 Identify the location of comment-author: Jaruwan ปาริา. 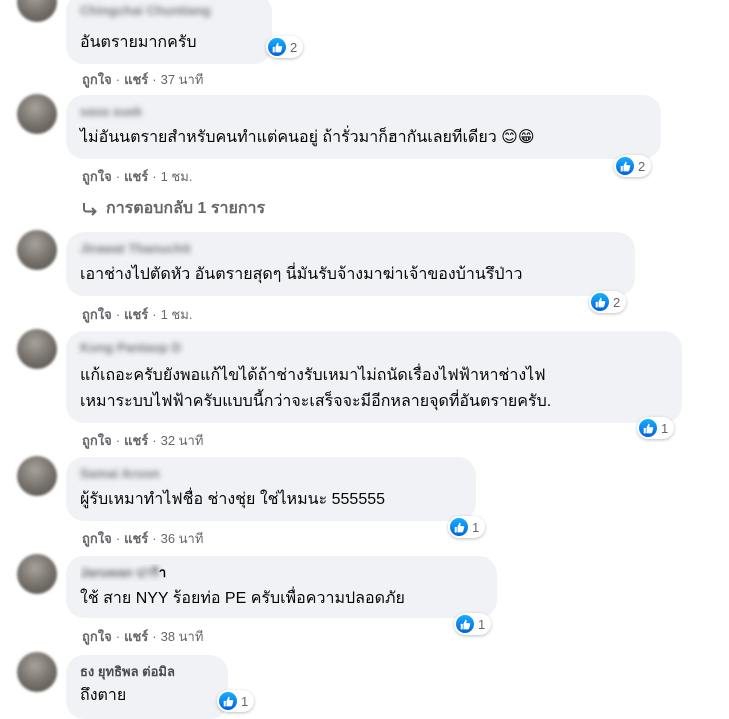
(281, 573).